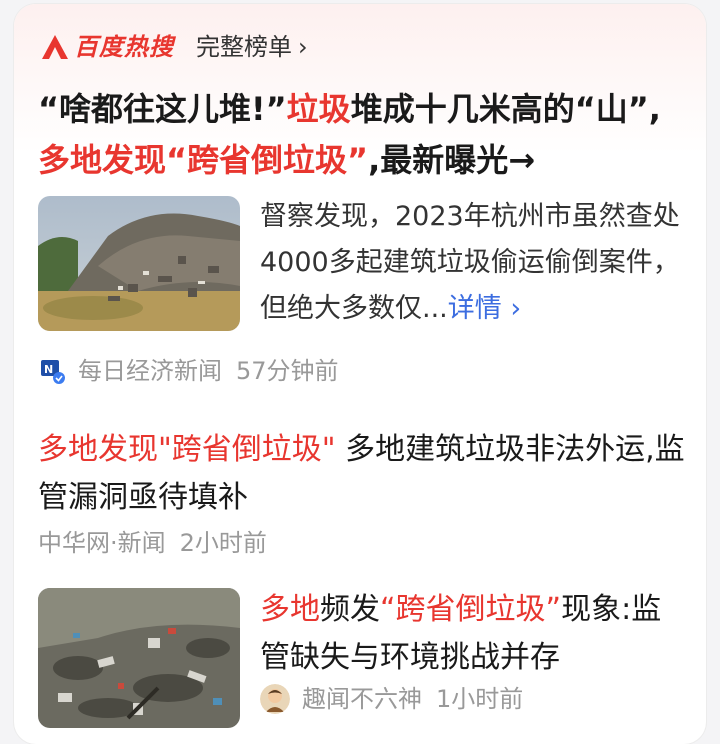 The image size is (720, 744). I want to click on publish-time: 57分钟前, so click(287, 371).